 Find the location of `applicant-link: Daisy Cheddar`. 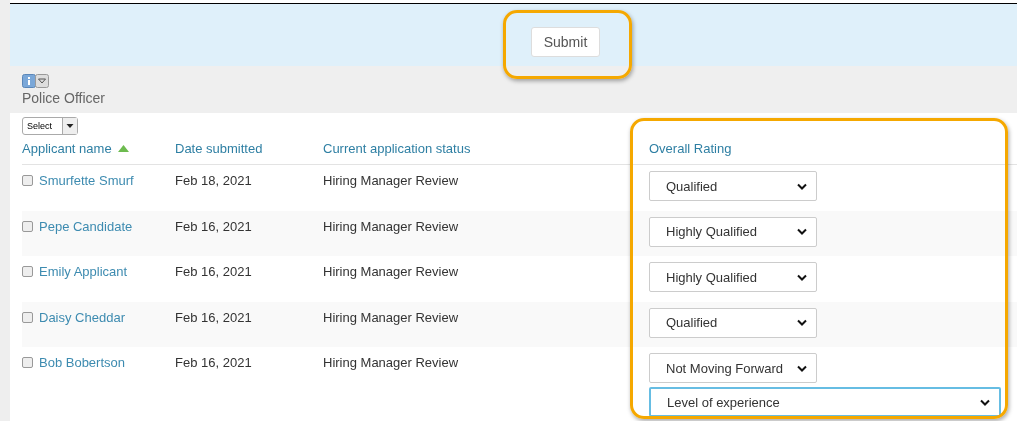

applicant-link: Daisy Cheddar is located at coordinates (82, 317).